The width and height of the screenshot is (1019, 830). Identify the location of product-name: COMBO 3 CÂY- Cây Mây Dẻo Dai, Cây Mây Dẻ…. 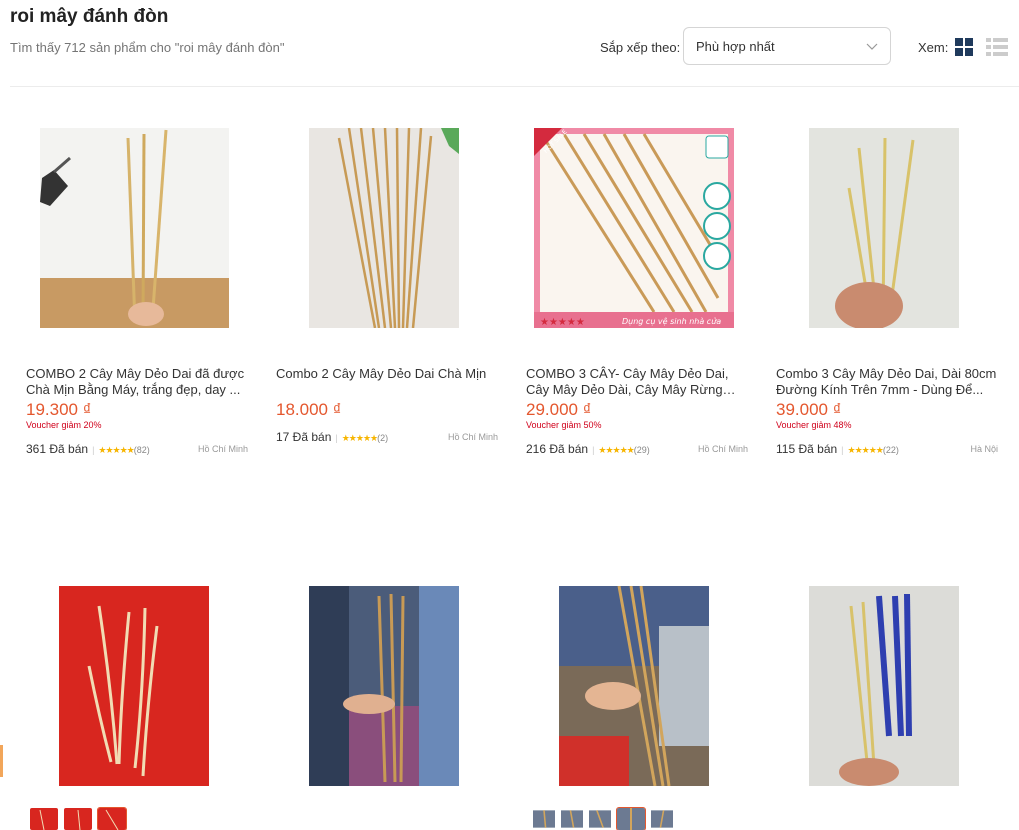
(637, 382).